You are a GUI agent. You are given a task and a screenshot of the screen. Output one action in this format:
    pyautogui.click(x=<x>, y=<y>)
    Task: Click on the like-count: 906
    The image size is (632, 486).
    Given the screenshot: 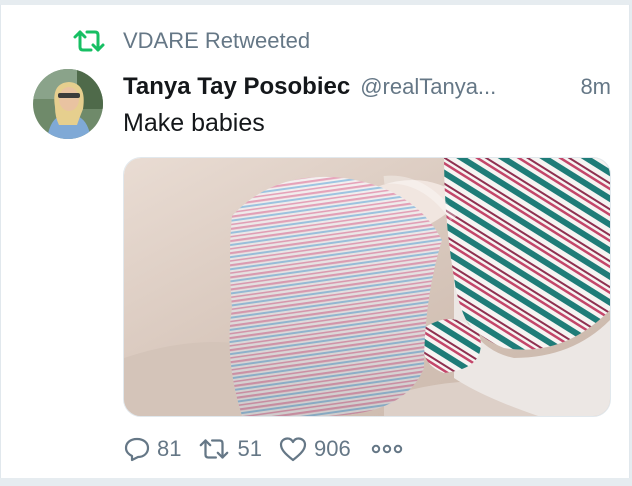 What is the action you would take?
    pyautogui.click(x=332, y=448)
    